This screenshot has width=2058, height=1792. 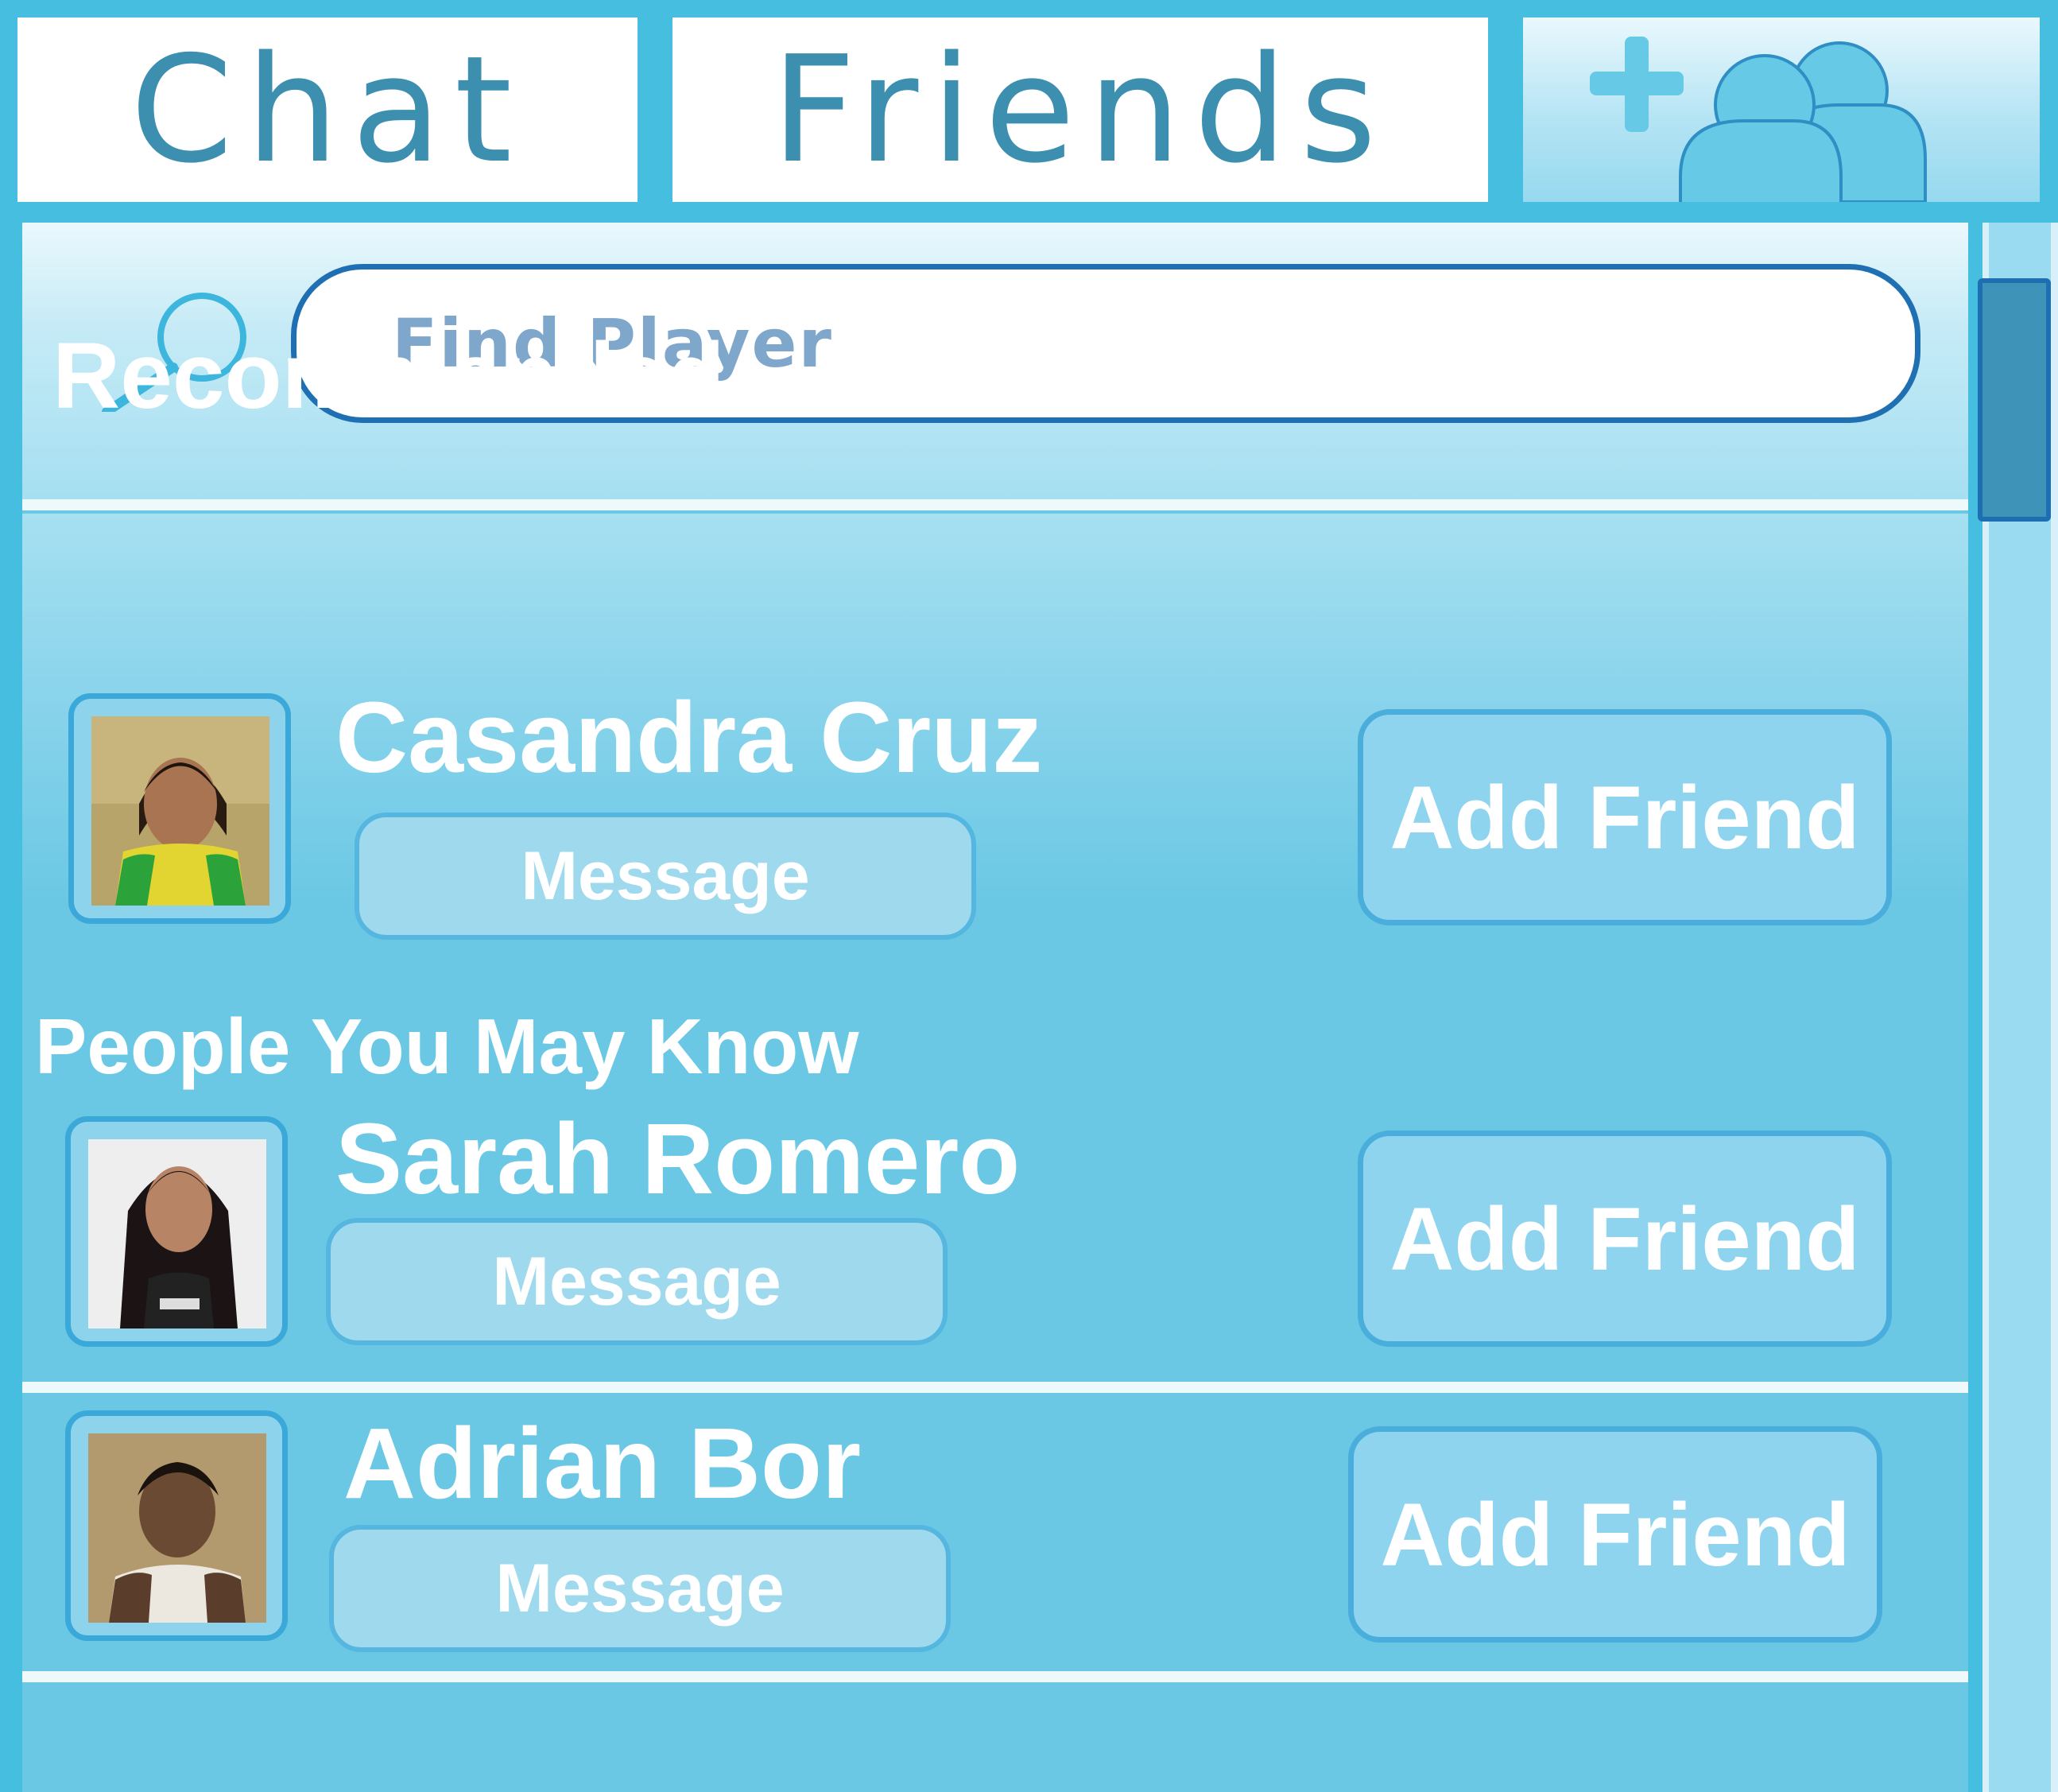 I want to click on add-user-icon, so click(x=1758, y=119).